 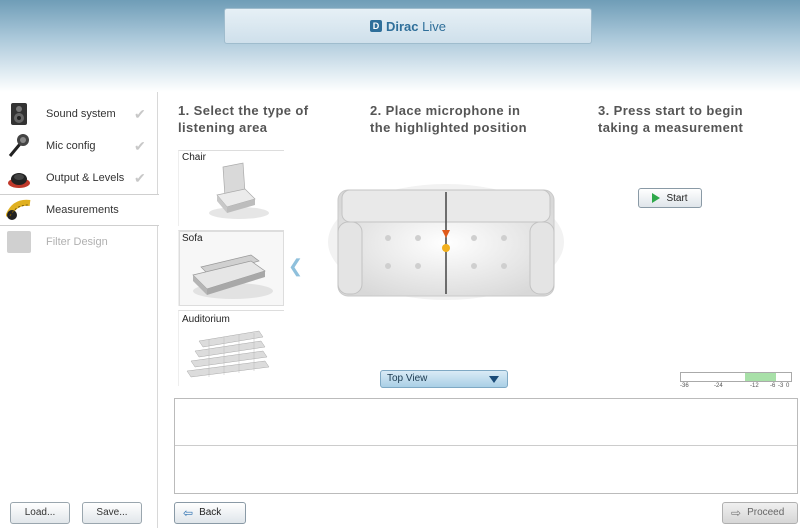 I want to click on sidebar-item-label: Measurements, so click(x=82, y=210).